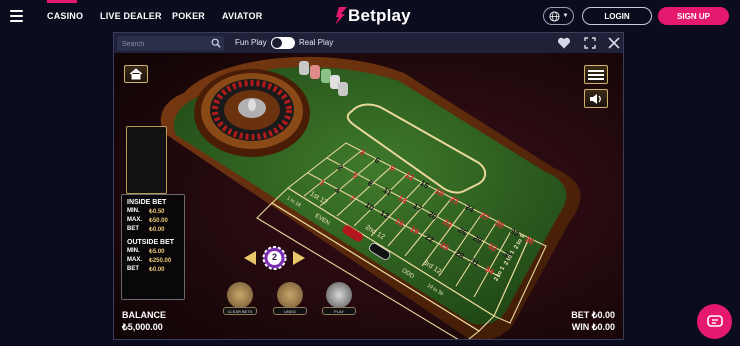  What do you see at coordinates (160, 261) in the screenshot?
I see `outside-max-value: ₺250.00` at bounding box center [160, 261].